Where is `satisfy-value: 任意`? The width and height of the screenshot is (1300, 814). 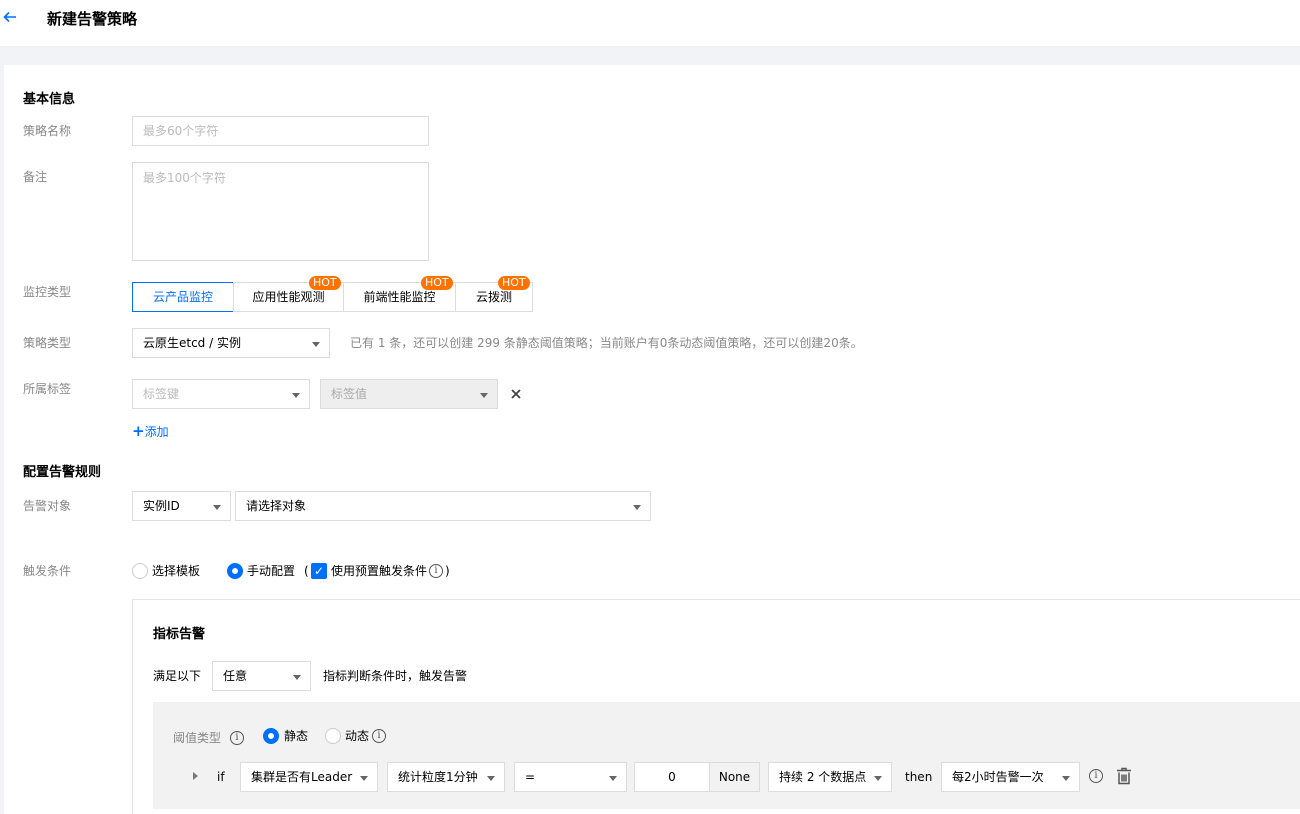
satisfy-value: 任意 is located at coordinates (235, 676).